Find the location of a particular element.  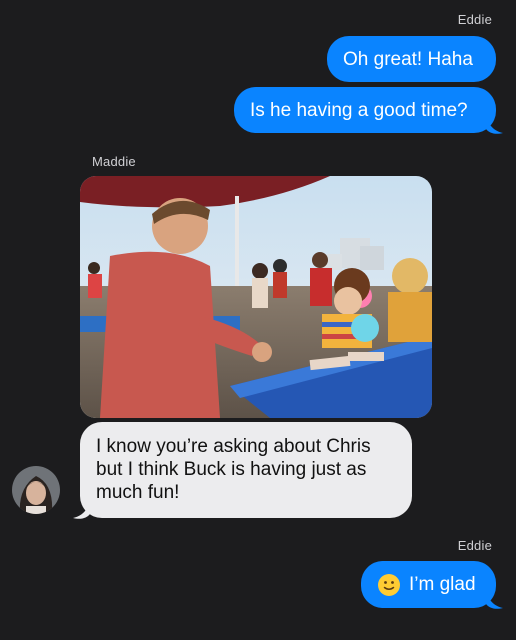

sender-name-maddie: Maddie is located at coordinates (114, 161).